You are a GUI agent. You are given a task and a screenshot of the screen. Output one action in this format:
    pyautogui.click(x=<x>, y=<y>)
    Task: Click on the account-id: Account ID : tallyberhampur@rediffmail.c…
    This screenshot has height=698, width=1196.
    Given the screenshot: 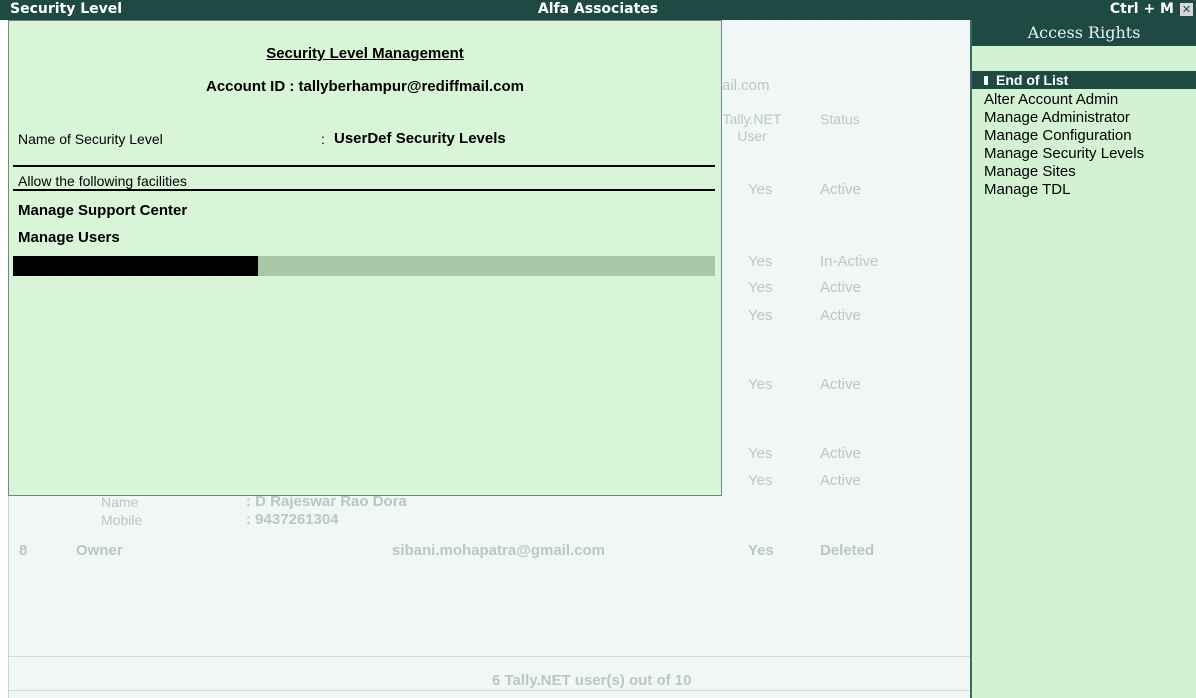 What is the action you would take?
    pyautogui.click(x=364, y=86)
    